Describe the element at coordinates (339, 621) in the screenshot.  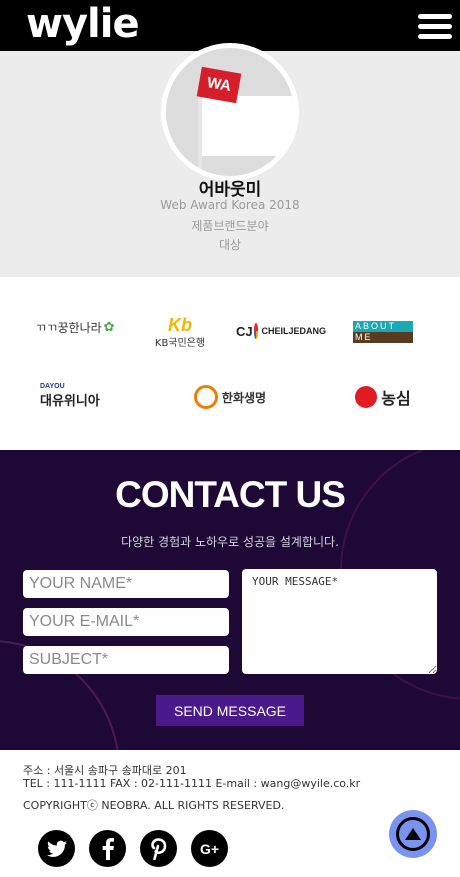
I see `message-textarea` at that location.